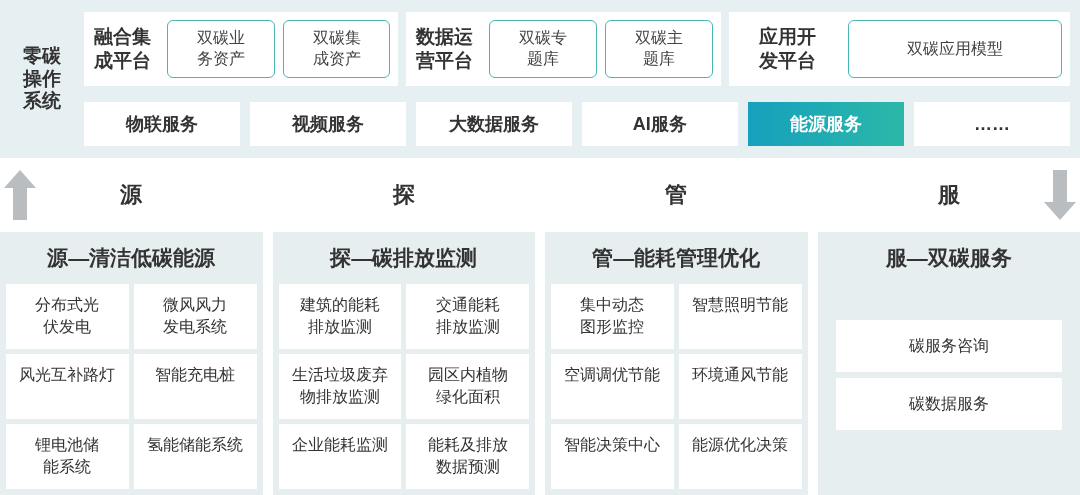  I want to click on module-box: 双碳集成资产, so click(336, 49).